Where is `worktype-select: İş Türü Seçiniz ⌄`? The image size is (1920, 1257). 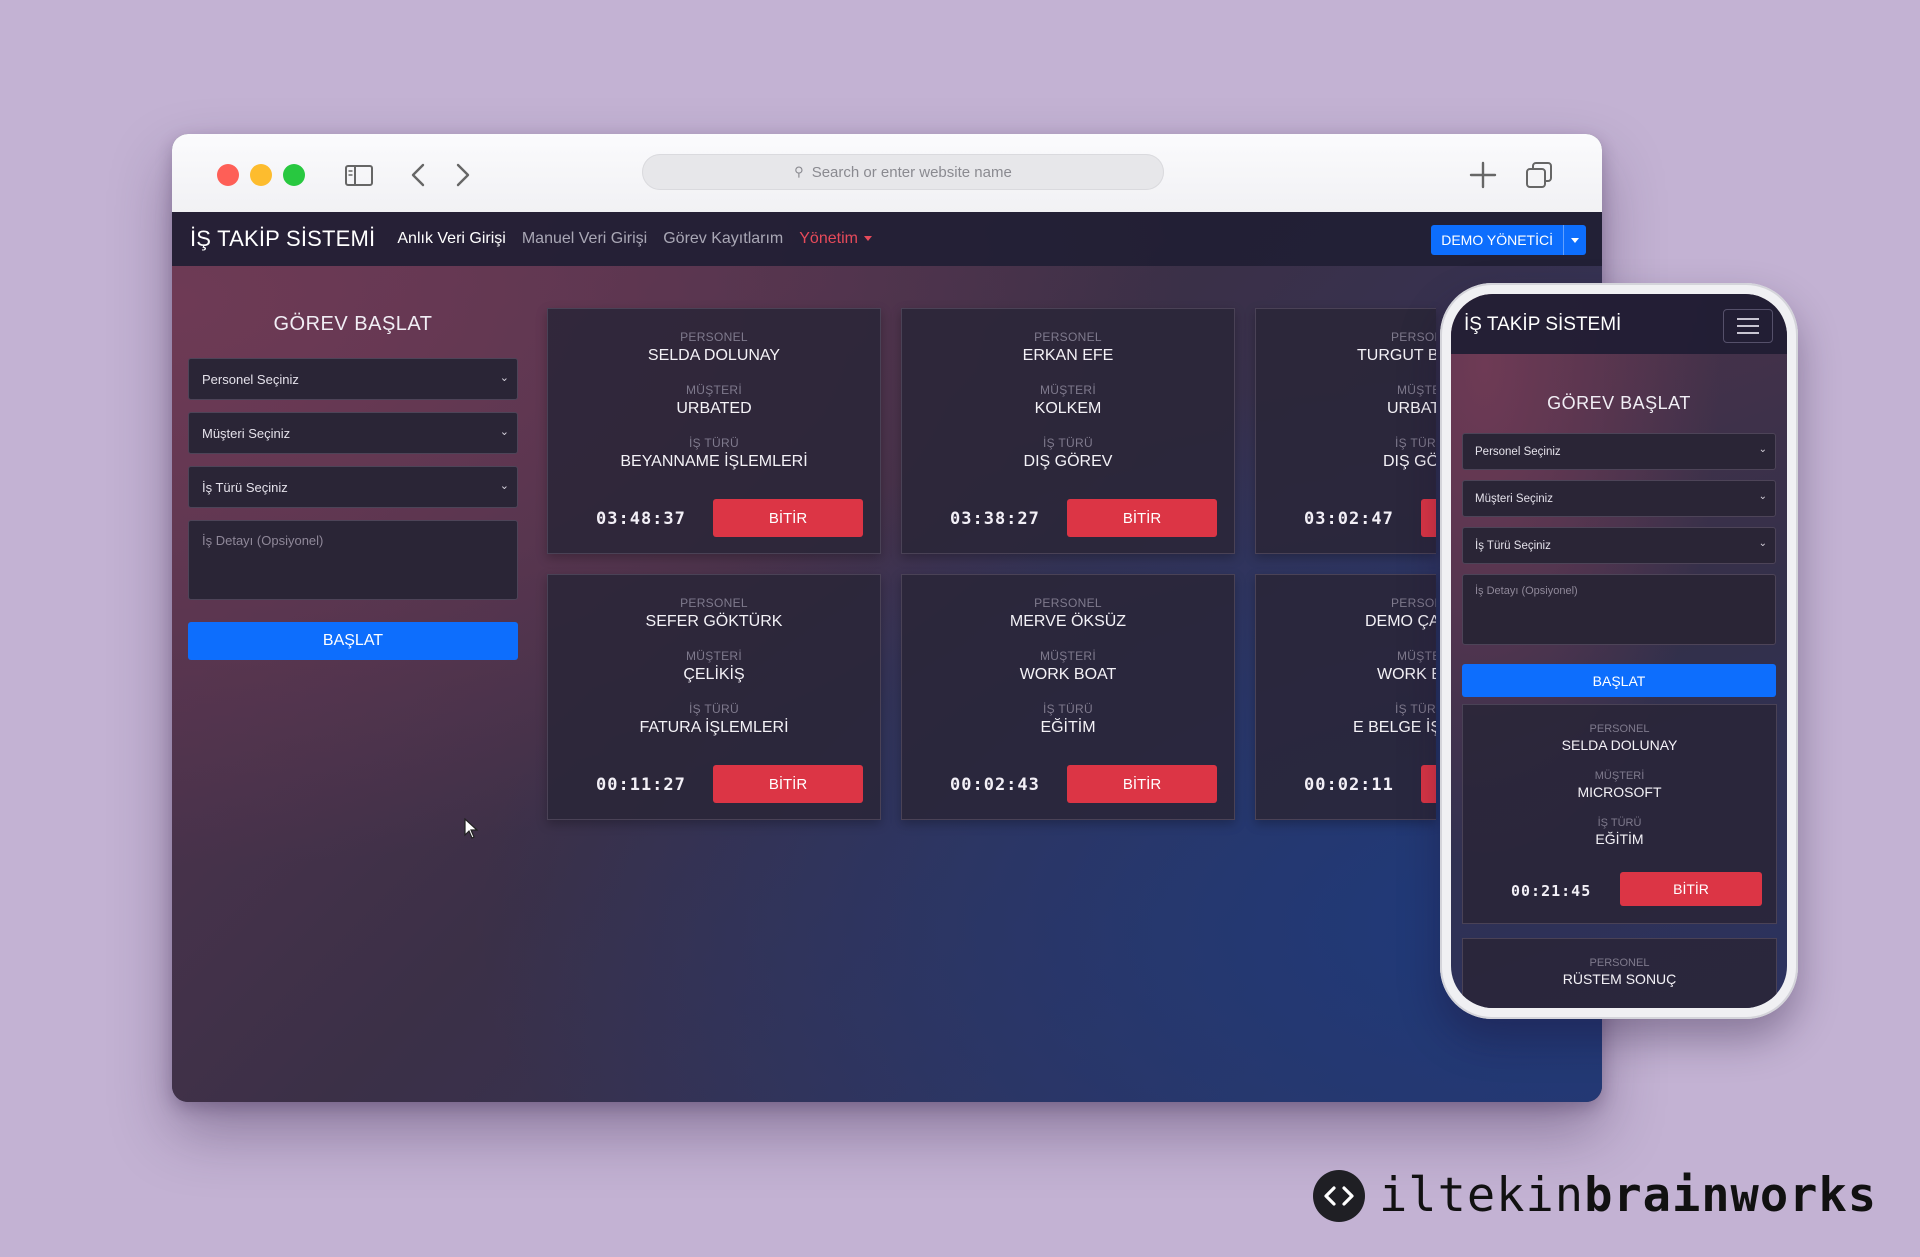 worktype-select: İş Türü Seçiniz ⌄ is located at coordinates (353, 487).